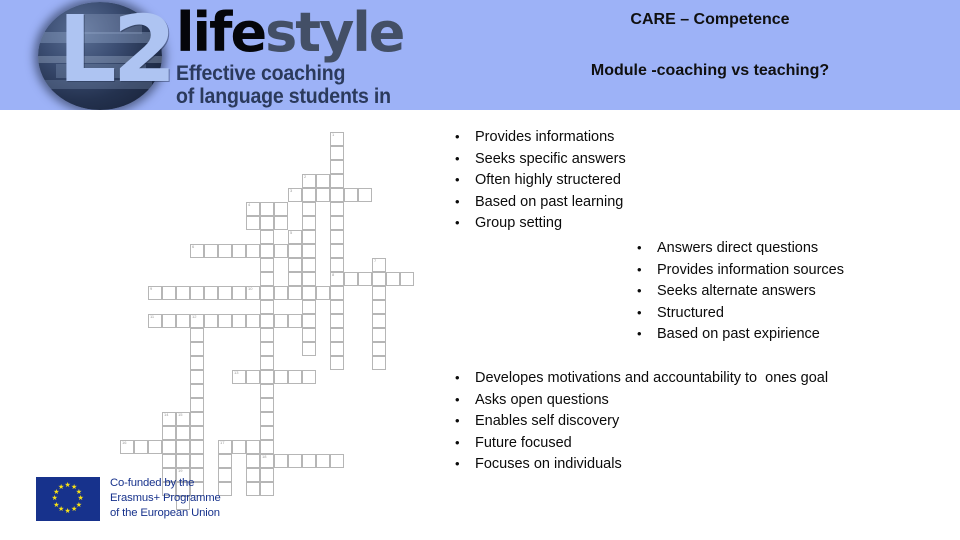  What do you see at coordinates (291, 232) in the screenshot?
I see `crossword-cell-number: 5` at bounding box center [291, 232].